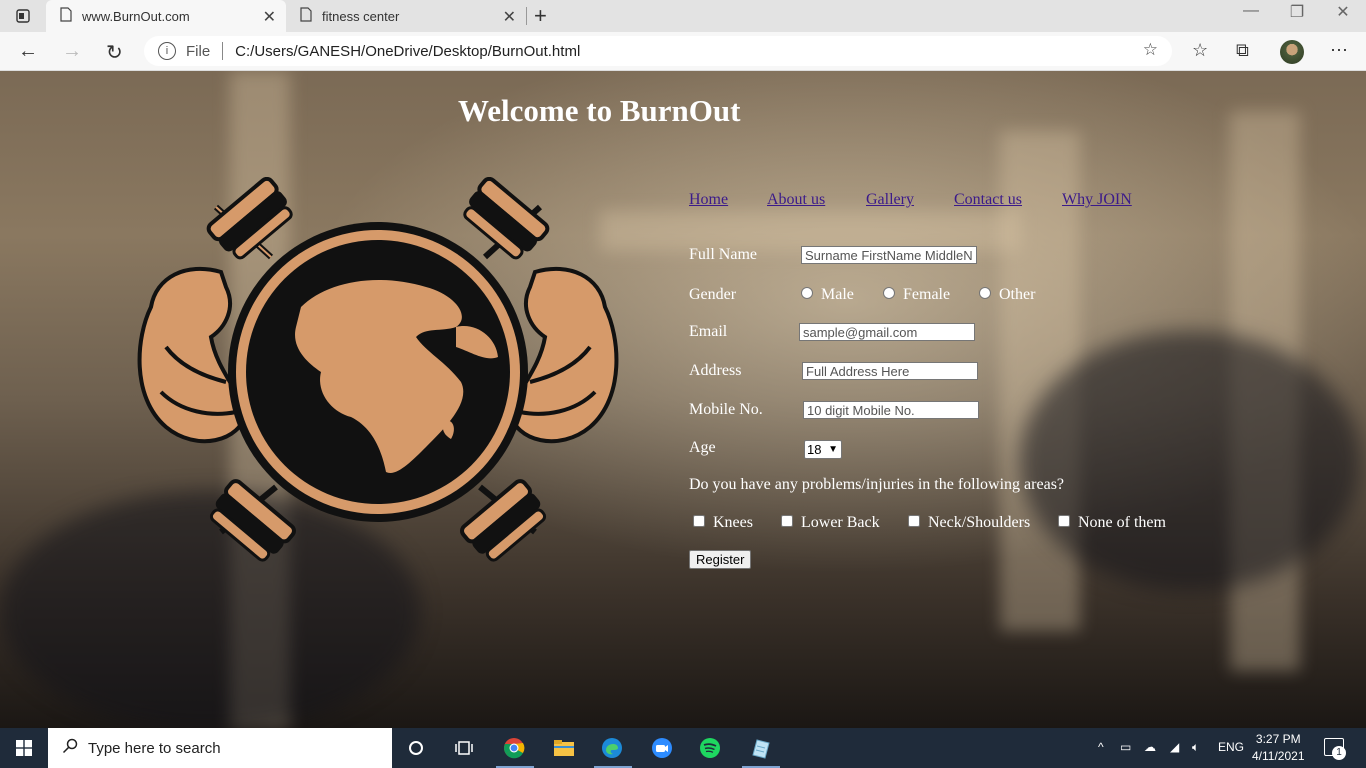  What do you see at coordinates (927, 294) in the screenshot?
I see `gender-female-label: Female` at bounding box center [927, 294].